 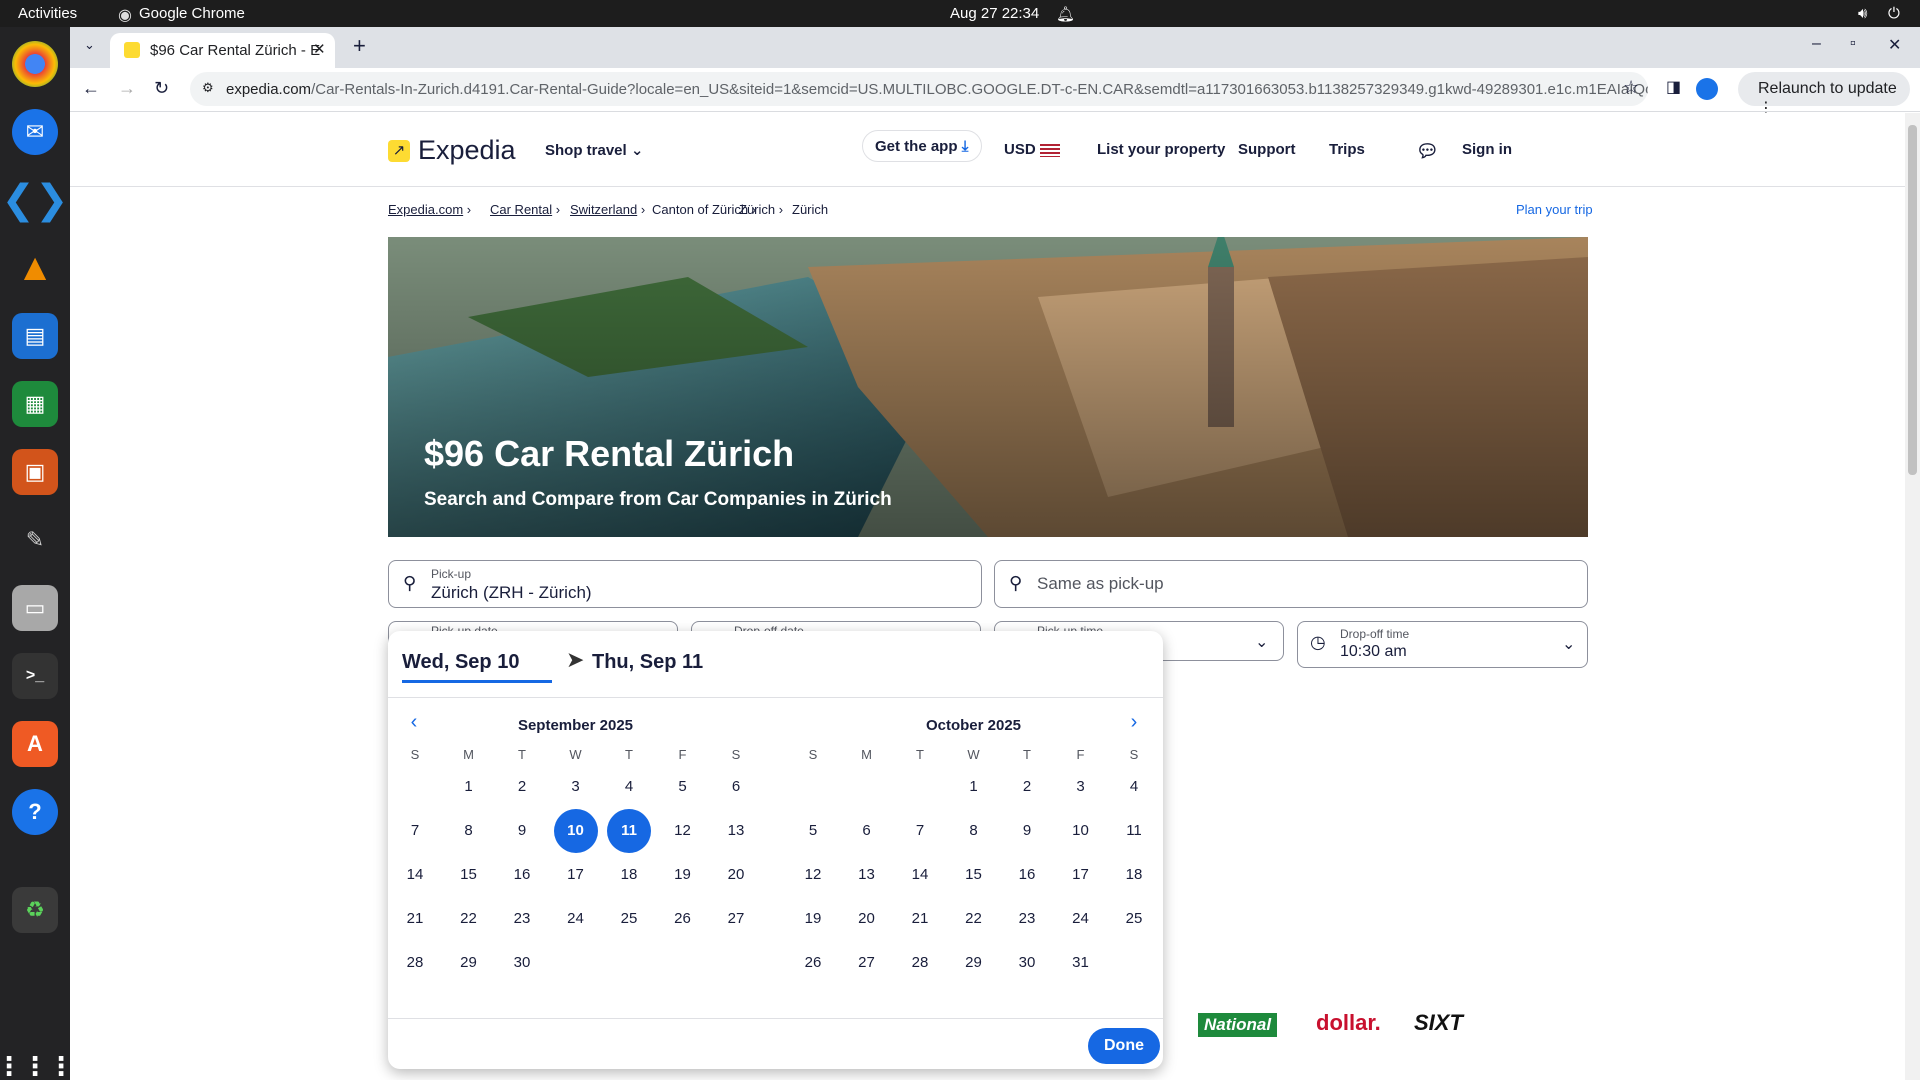 I want to click on site-info-icon: ⚙, so click(x=208, y=88).